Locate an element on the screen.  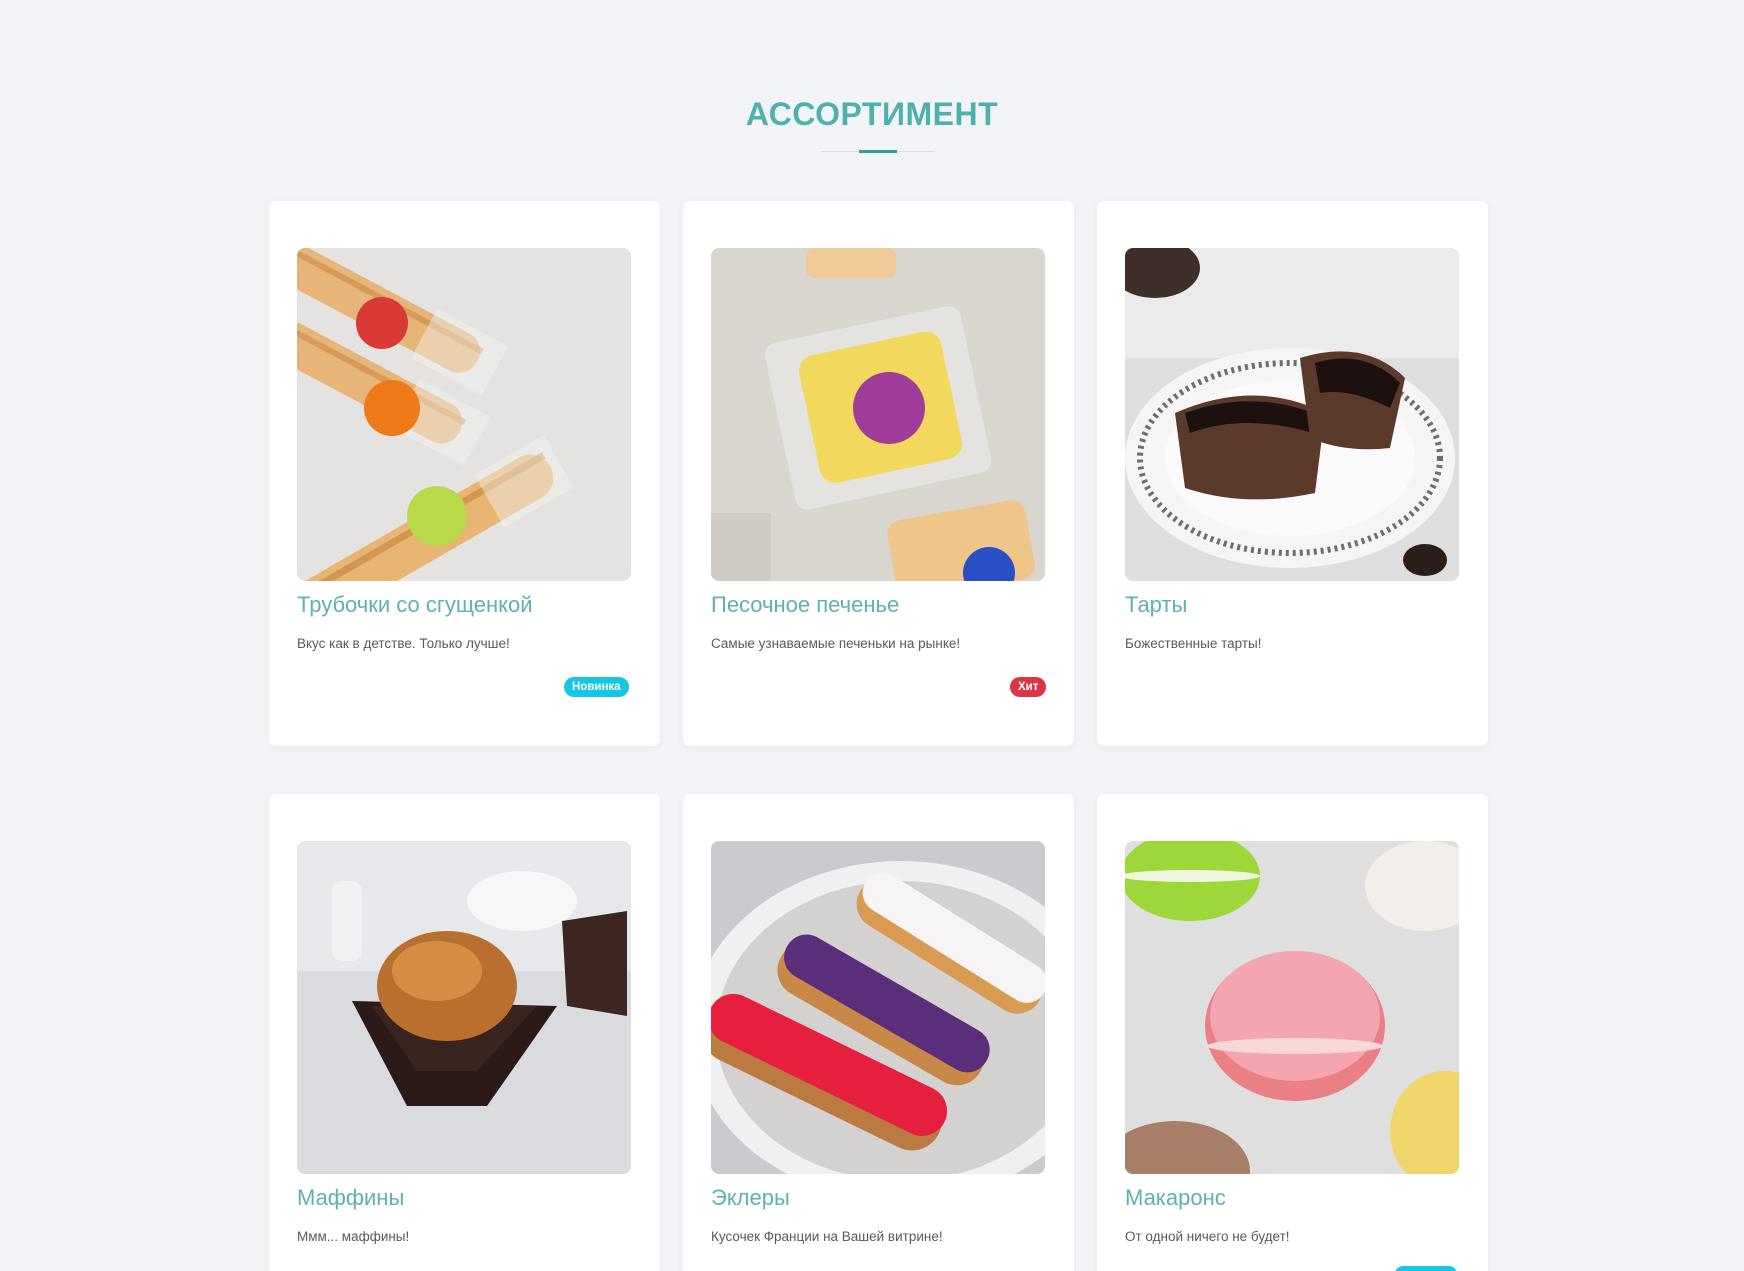
product-description: Вкус как в детстве. Только лучше! is located at coordinates (403, 643).